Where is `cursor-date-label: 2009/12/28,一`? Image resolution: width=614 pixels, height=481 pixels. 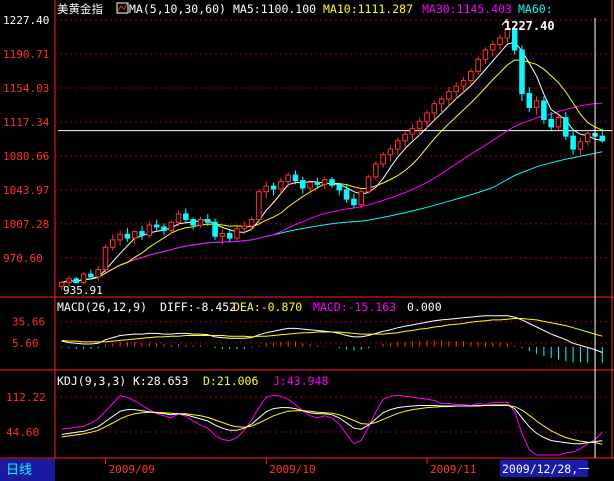
cursor-date-label: 2009/12/28,一 is located at coordinates (546, 469).